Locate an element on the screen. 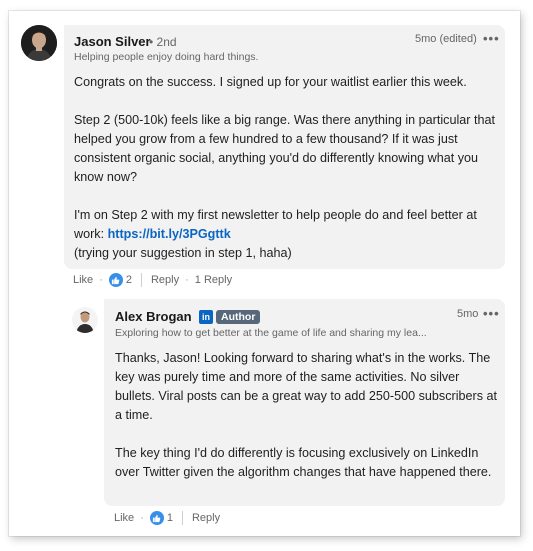 This screenshot has height=551, width=533. comment-more-icon: ••• is located at coordinates (491, 38).